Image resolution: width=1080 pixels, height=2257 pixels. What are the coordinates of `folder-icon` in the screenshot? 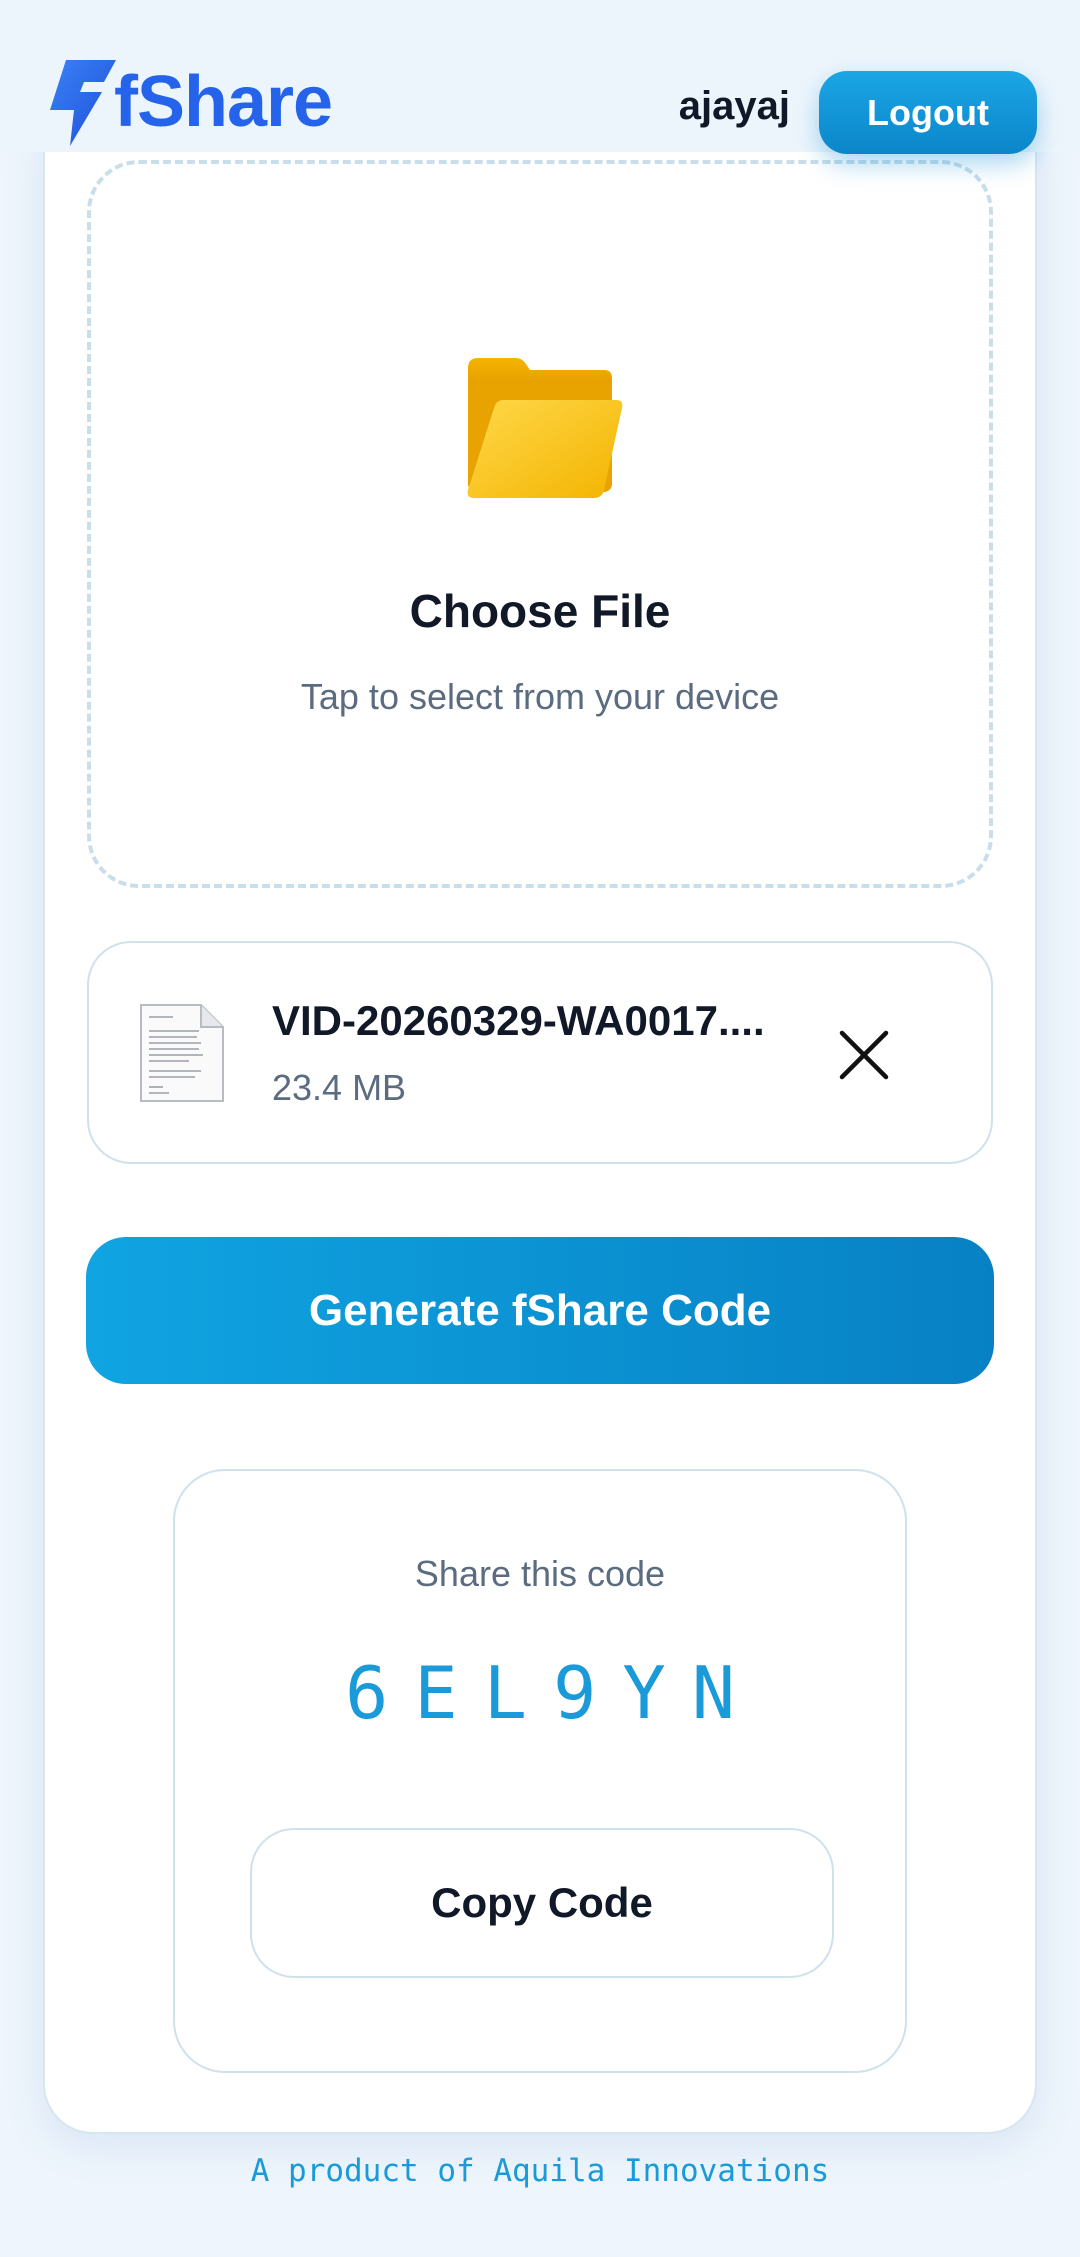 It's located at (545, 428).